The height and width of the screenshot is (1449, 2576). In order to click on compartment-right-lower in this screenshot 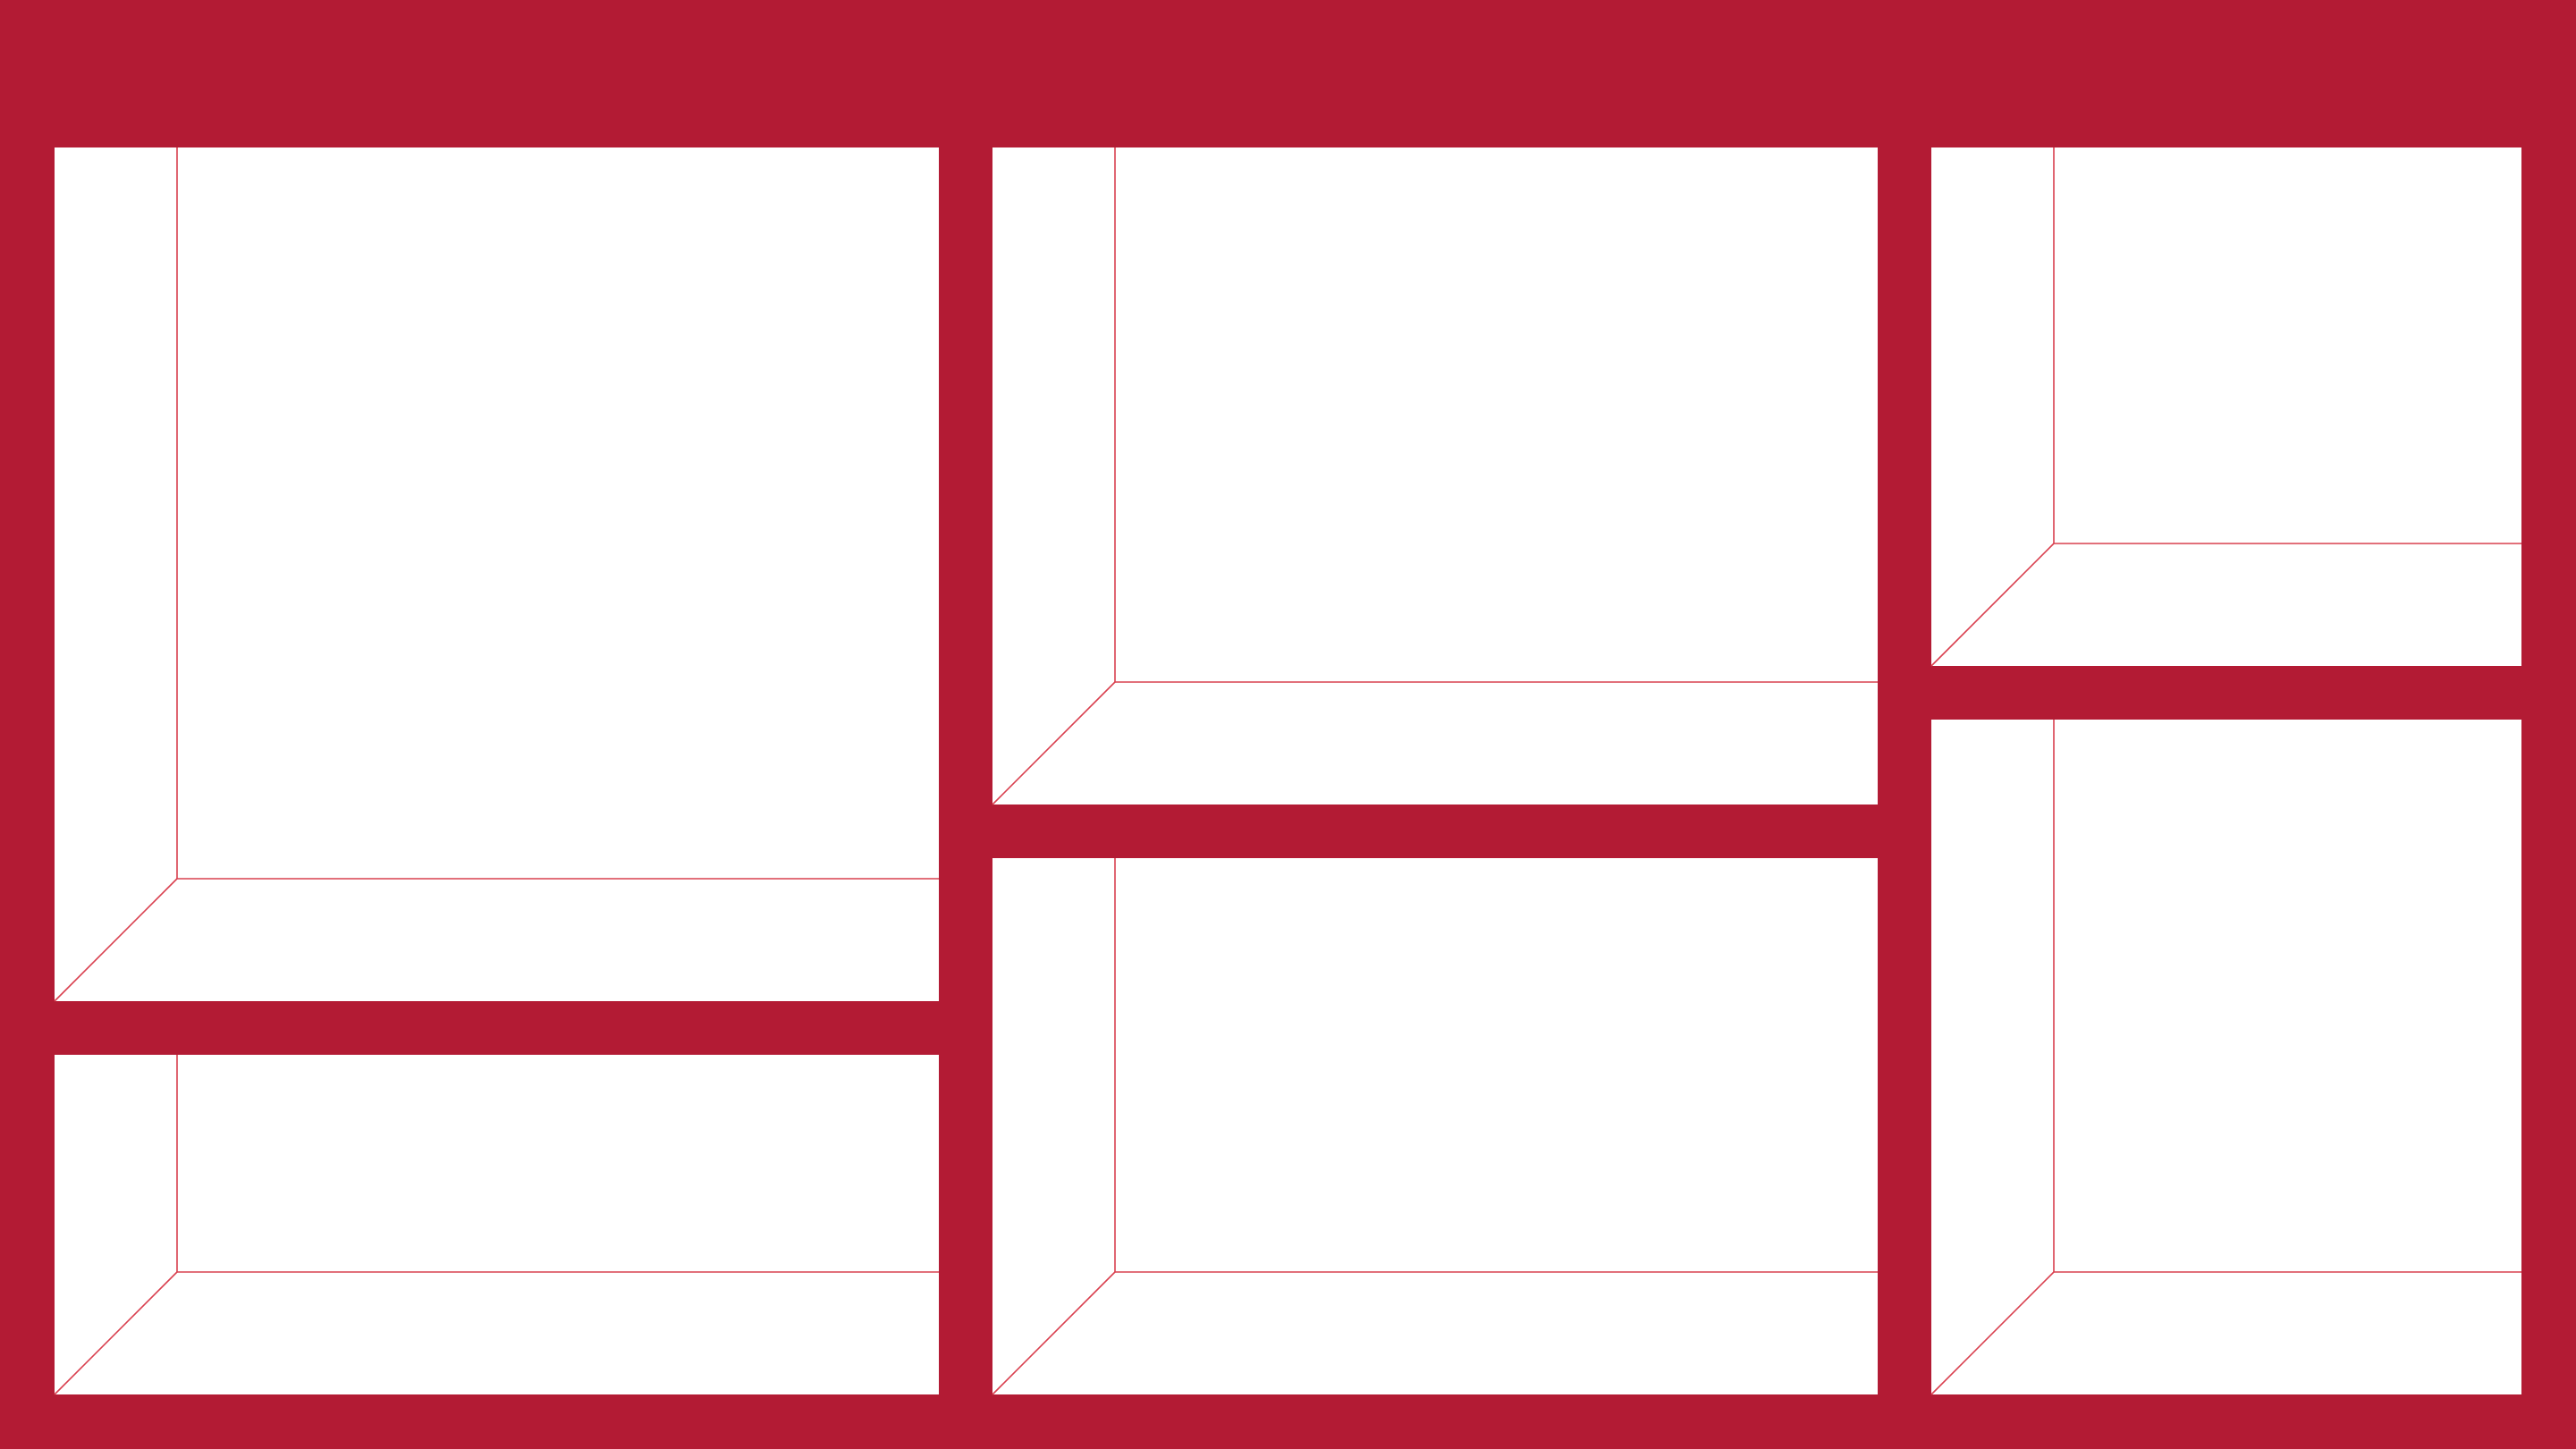, I will do `click(2225, 1058)`.